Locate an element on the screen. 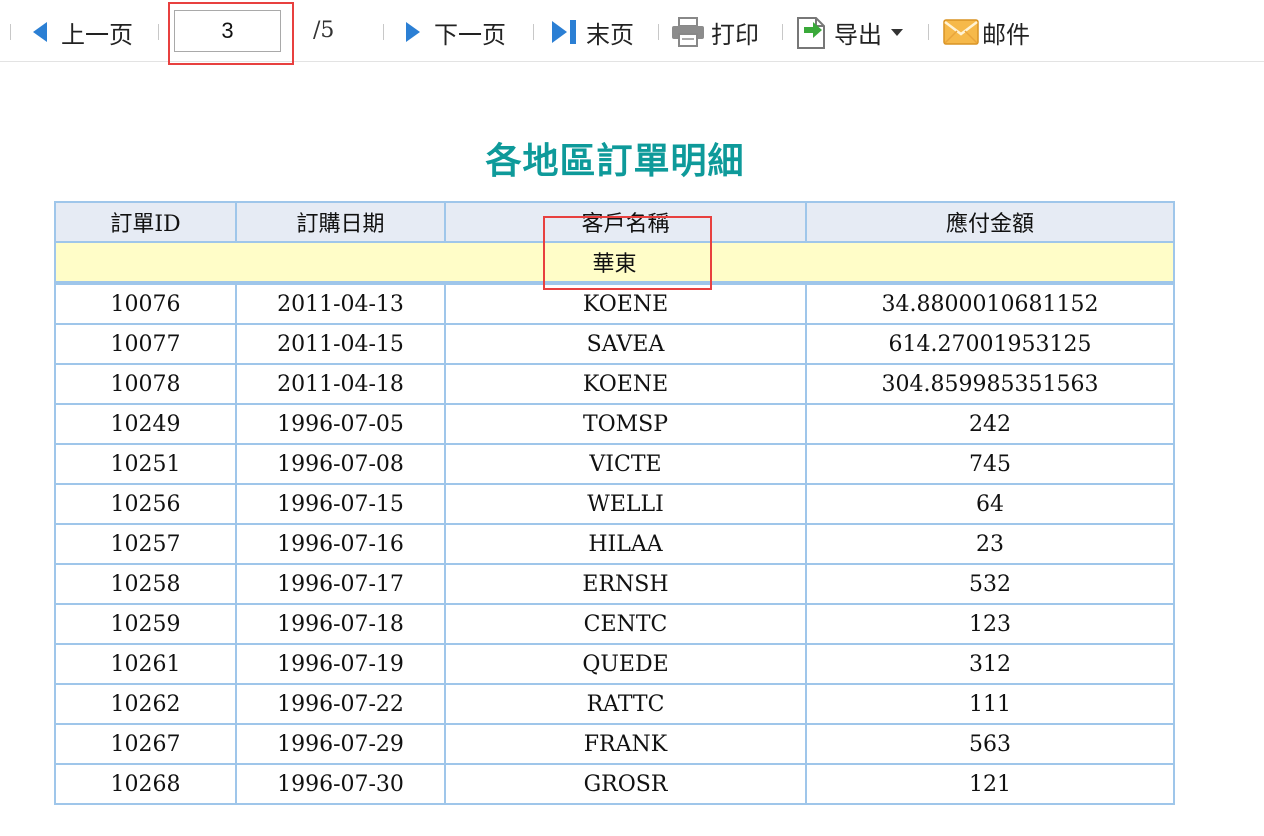 The width and height of the screenshot is (1264, 836). table-row: 10267 1996-07-29 FRANK 563 is located at coordinates (614, 744).